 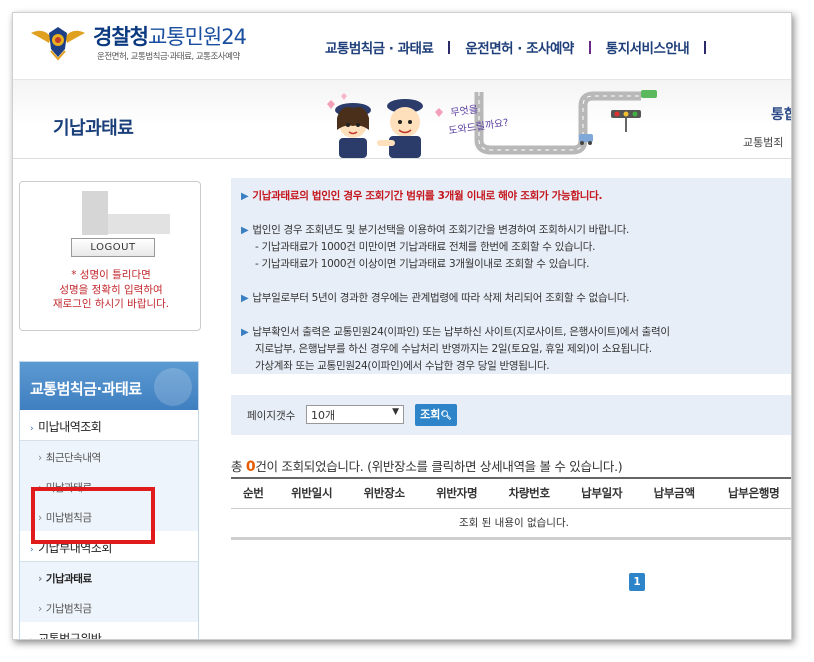 What do you see at coordinates (763, 142) in the screenshot?
I see `banner-side-subtitle: 교통범죄` at bounding box center [763, 142].